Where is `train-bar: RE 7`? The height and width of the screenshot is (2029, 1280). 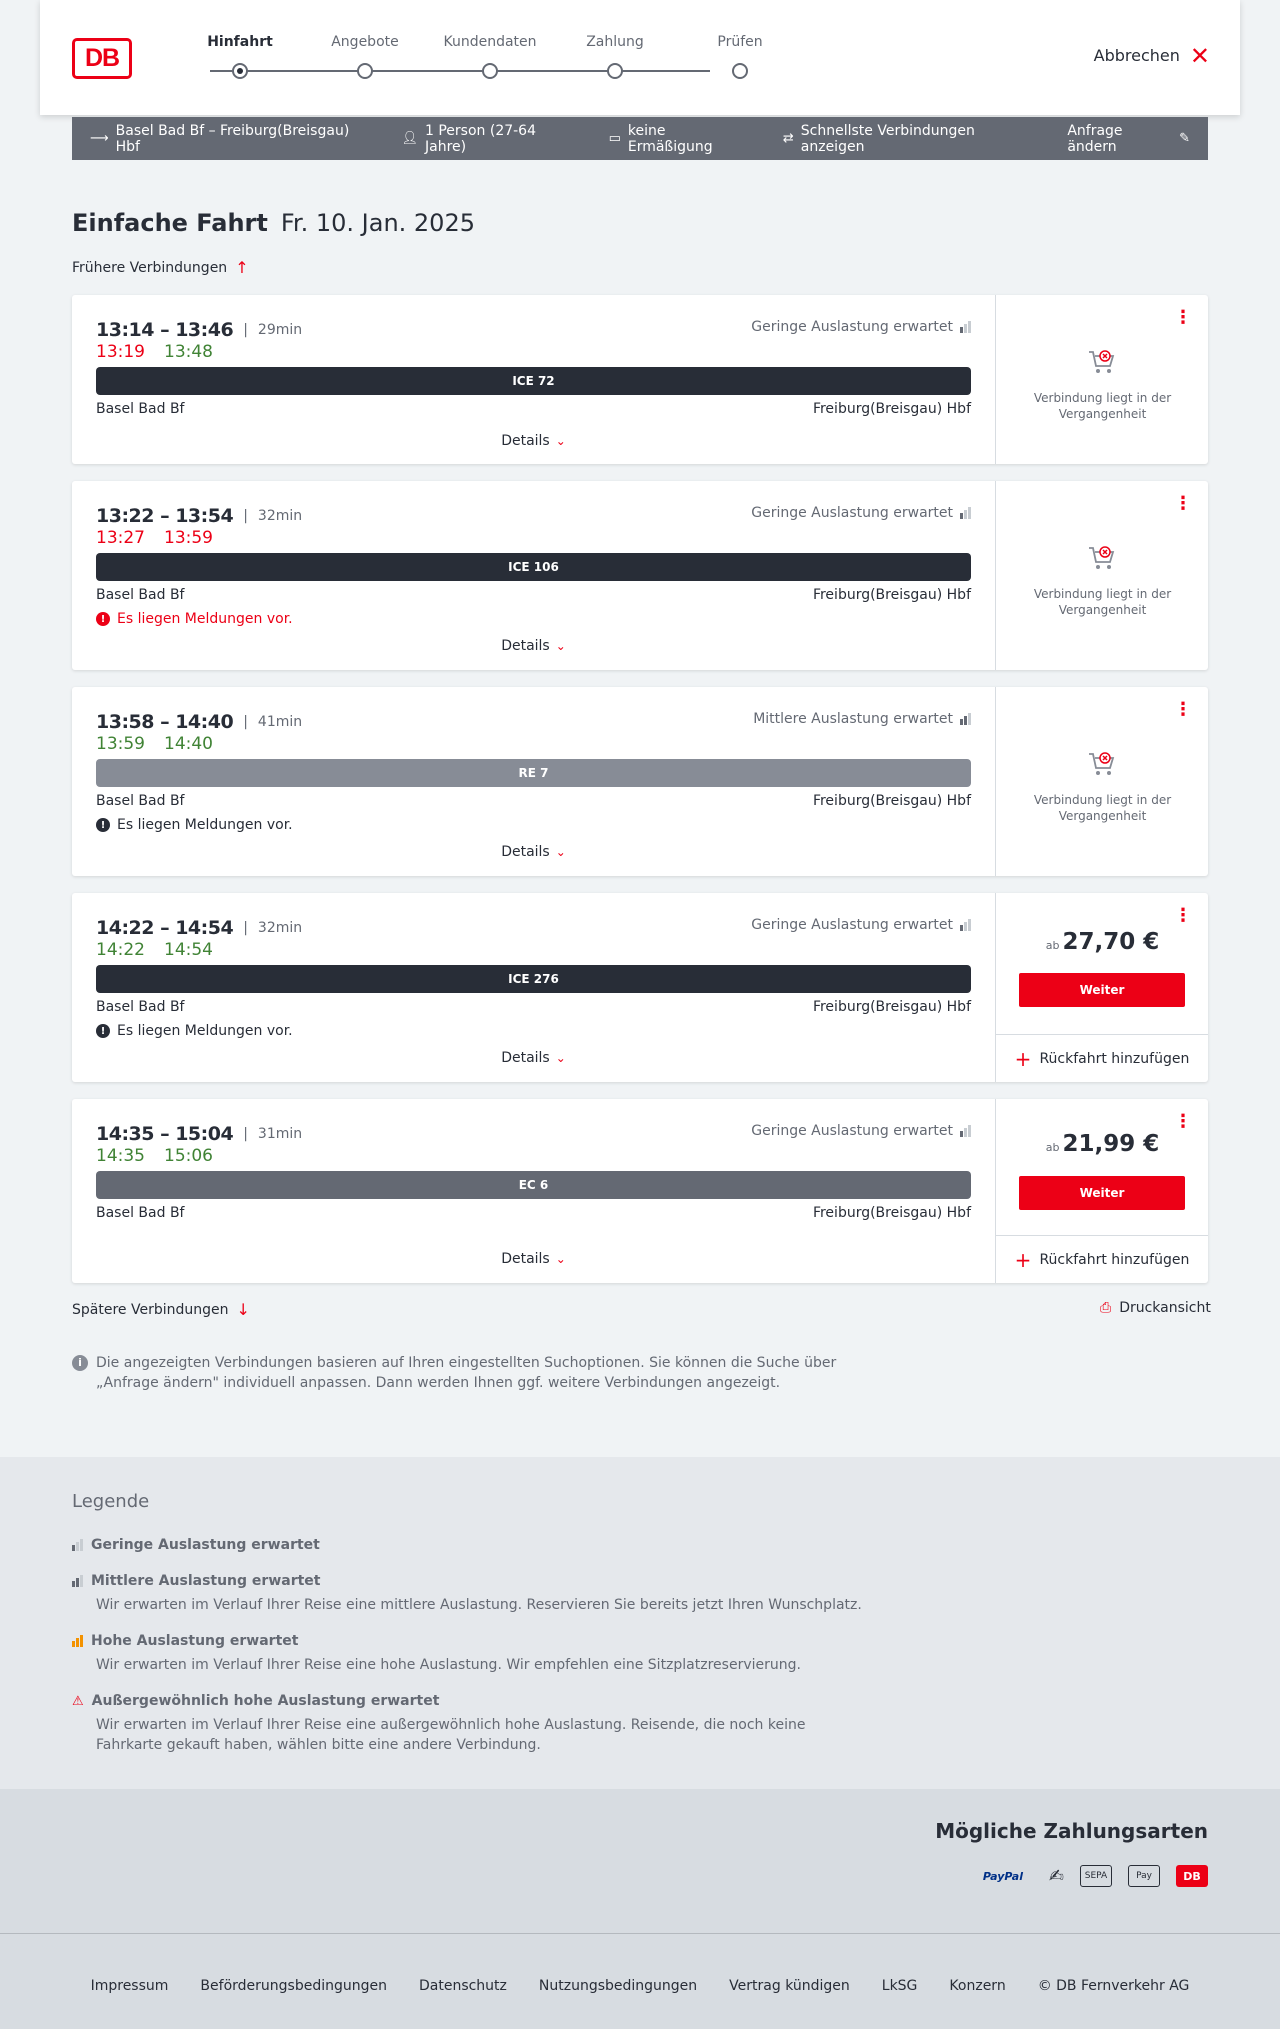 train-bar: RE 7 is located at coordinates (533, 773).